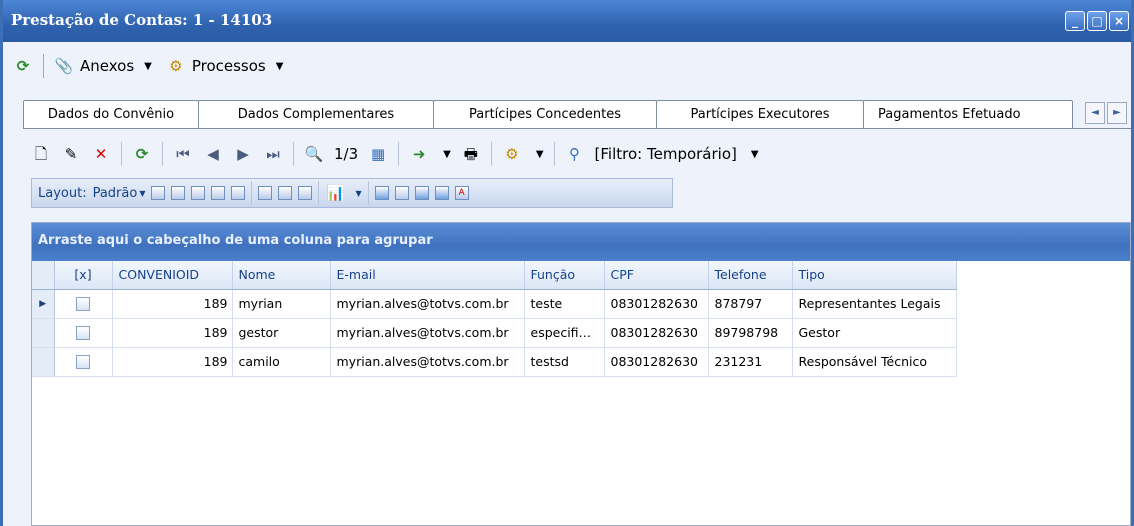  I want to click on cell-tipo: Representantes Legais, so click(874, 304).